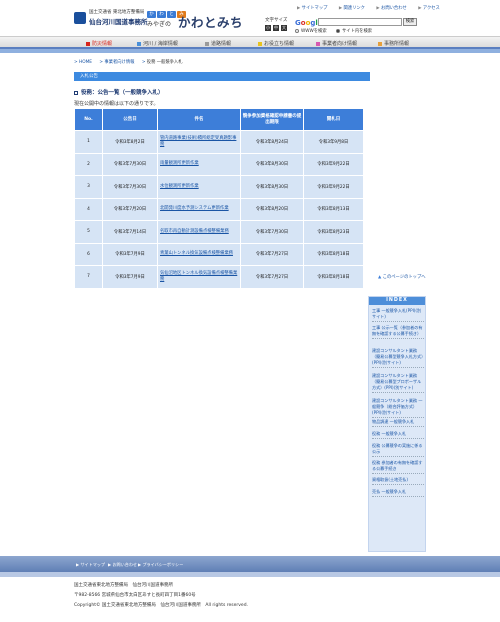  What do you see at coordinates (276, 20) in the screenshot?
I see `font-size-label: 文字サイズ` at bounding box center [276, 20].